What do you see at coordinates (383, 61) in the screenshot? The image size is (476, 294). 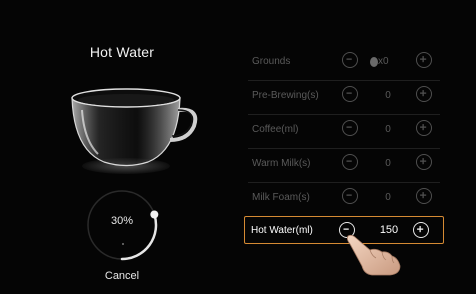 I see `setting-value: x0` at bounding box center [383, 61].